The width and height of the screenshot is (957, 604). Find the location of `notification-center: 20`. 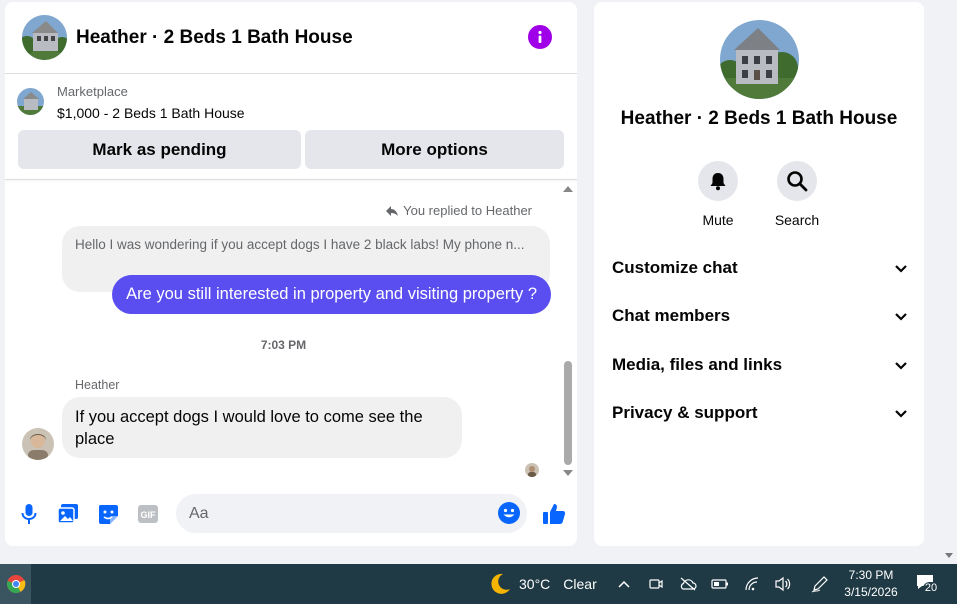

notification-center: 20 is located at coordinates (928, 584).